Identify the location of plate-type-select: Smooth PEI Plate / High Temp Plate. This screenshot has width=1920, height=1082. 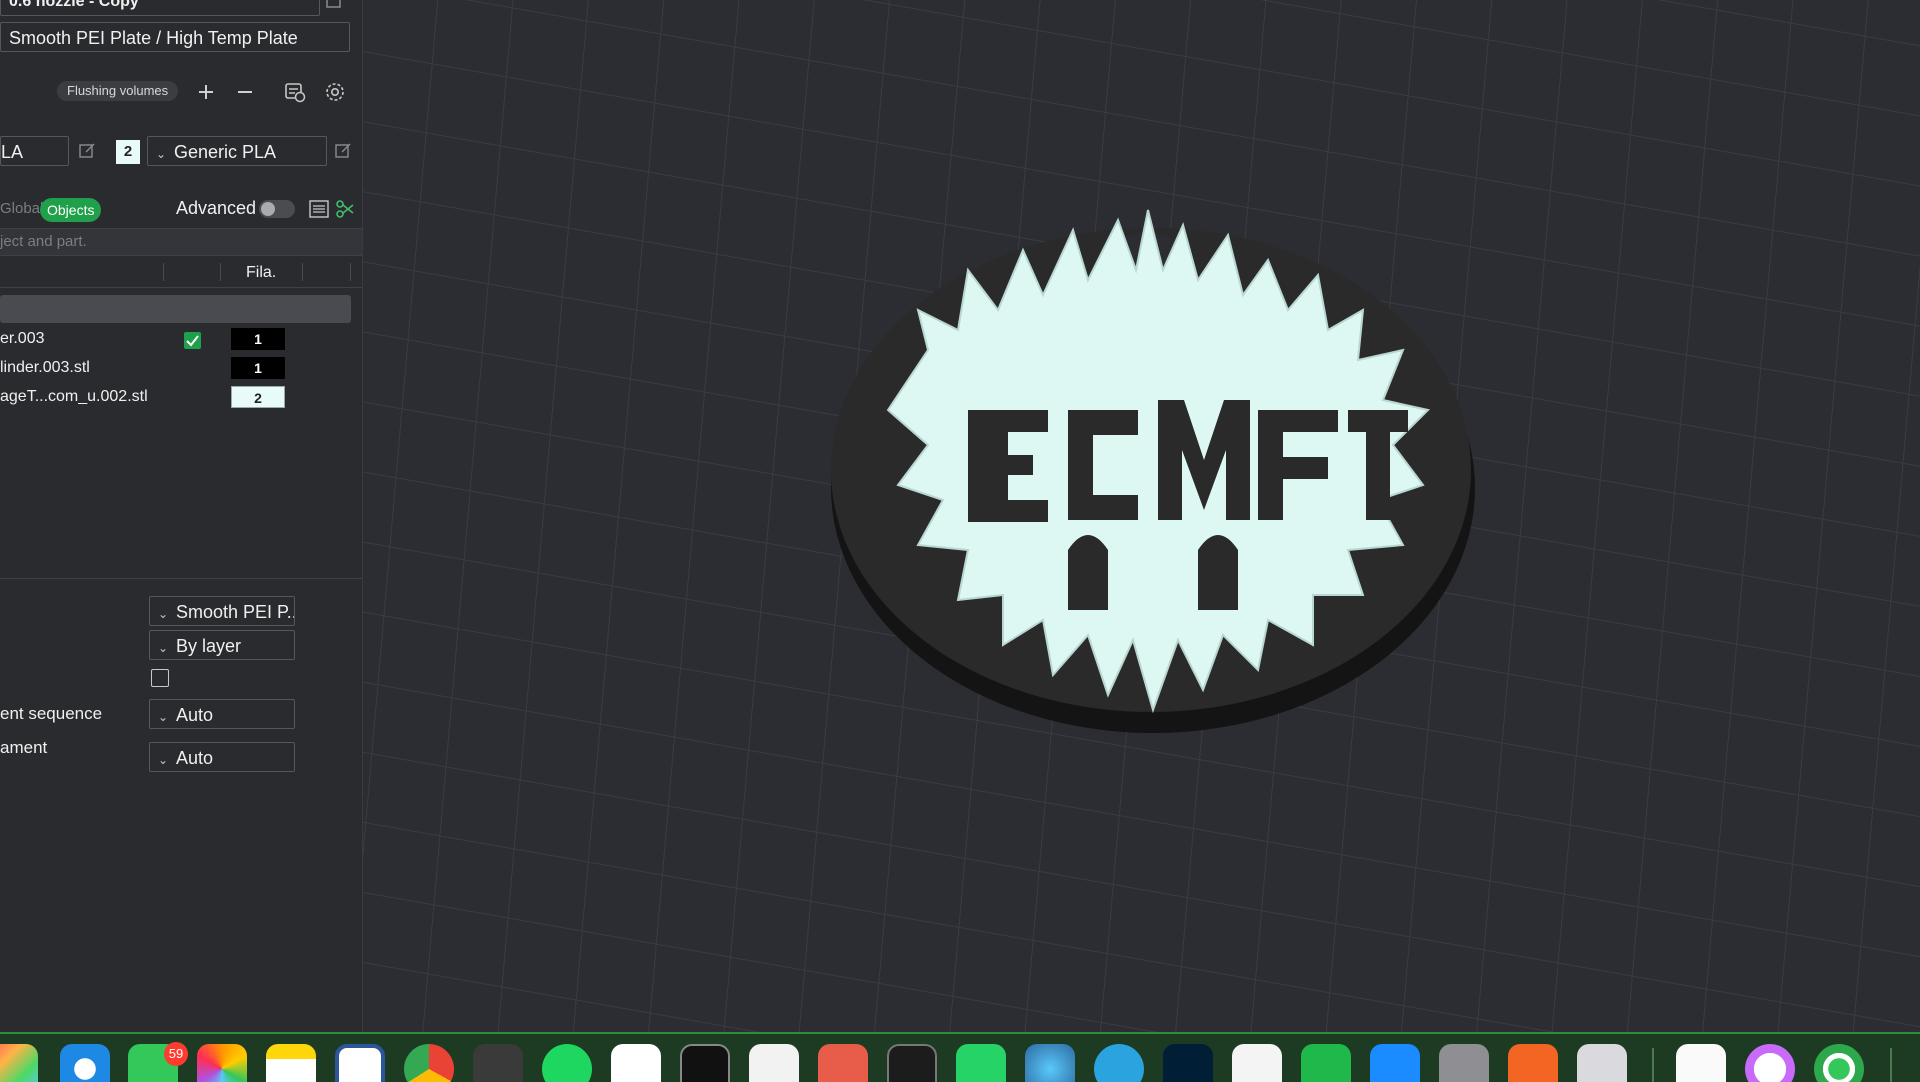
(175, 37).